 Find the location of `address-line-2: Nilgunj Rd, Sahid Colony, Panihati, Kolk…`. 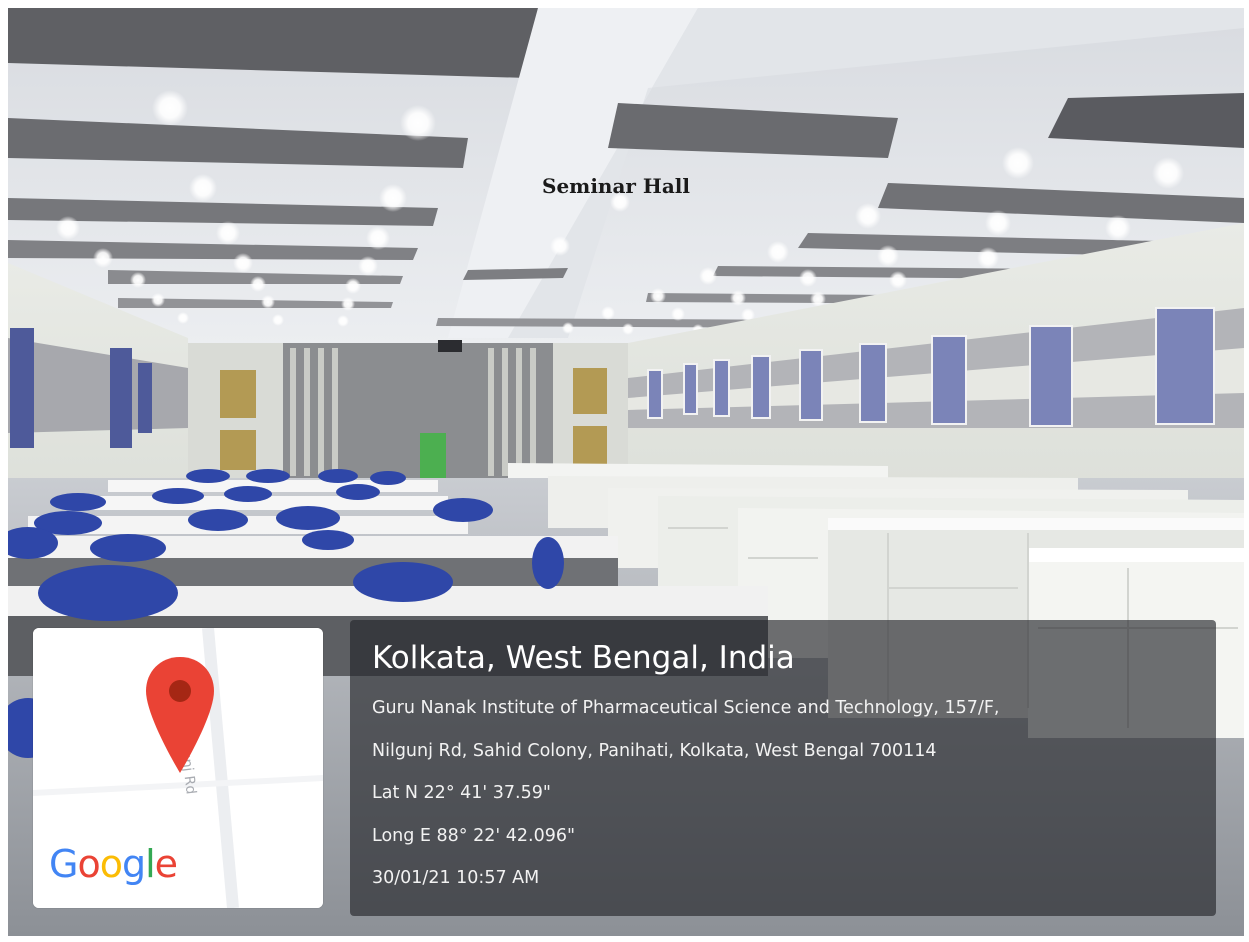

address-line-2: Nilgunj Rd, Sahid Colony, Panihati, Kolk… is located at coordinates (654, 751).